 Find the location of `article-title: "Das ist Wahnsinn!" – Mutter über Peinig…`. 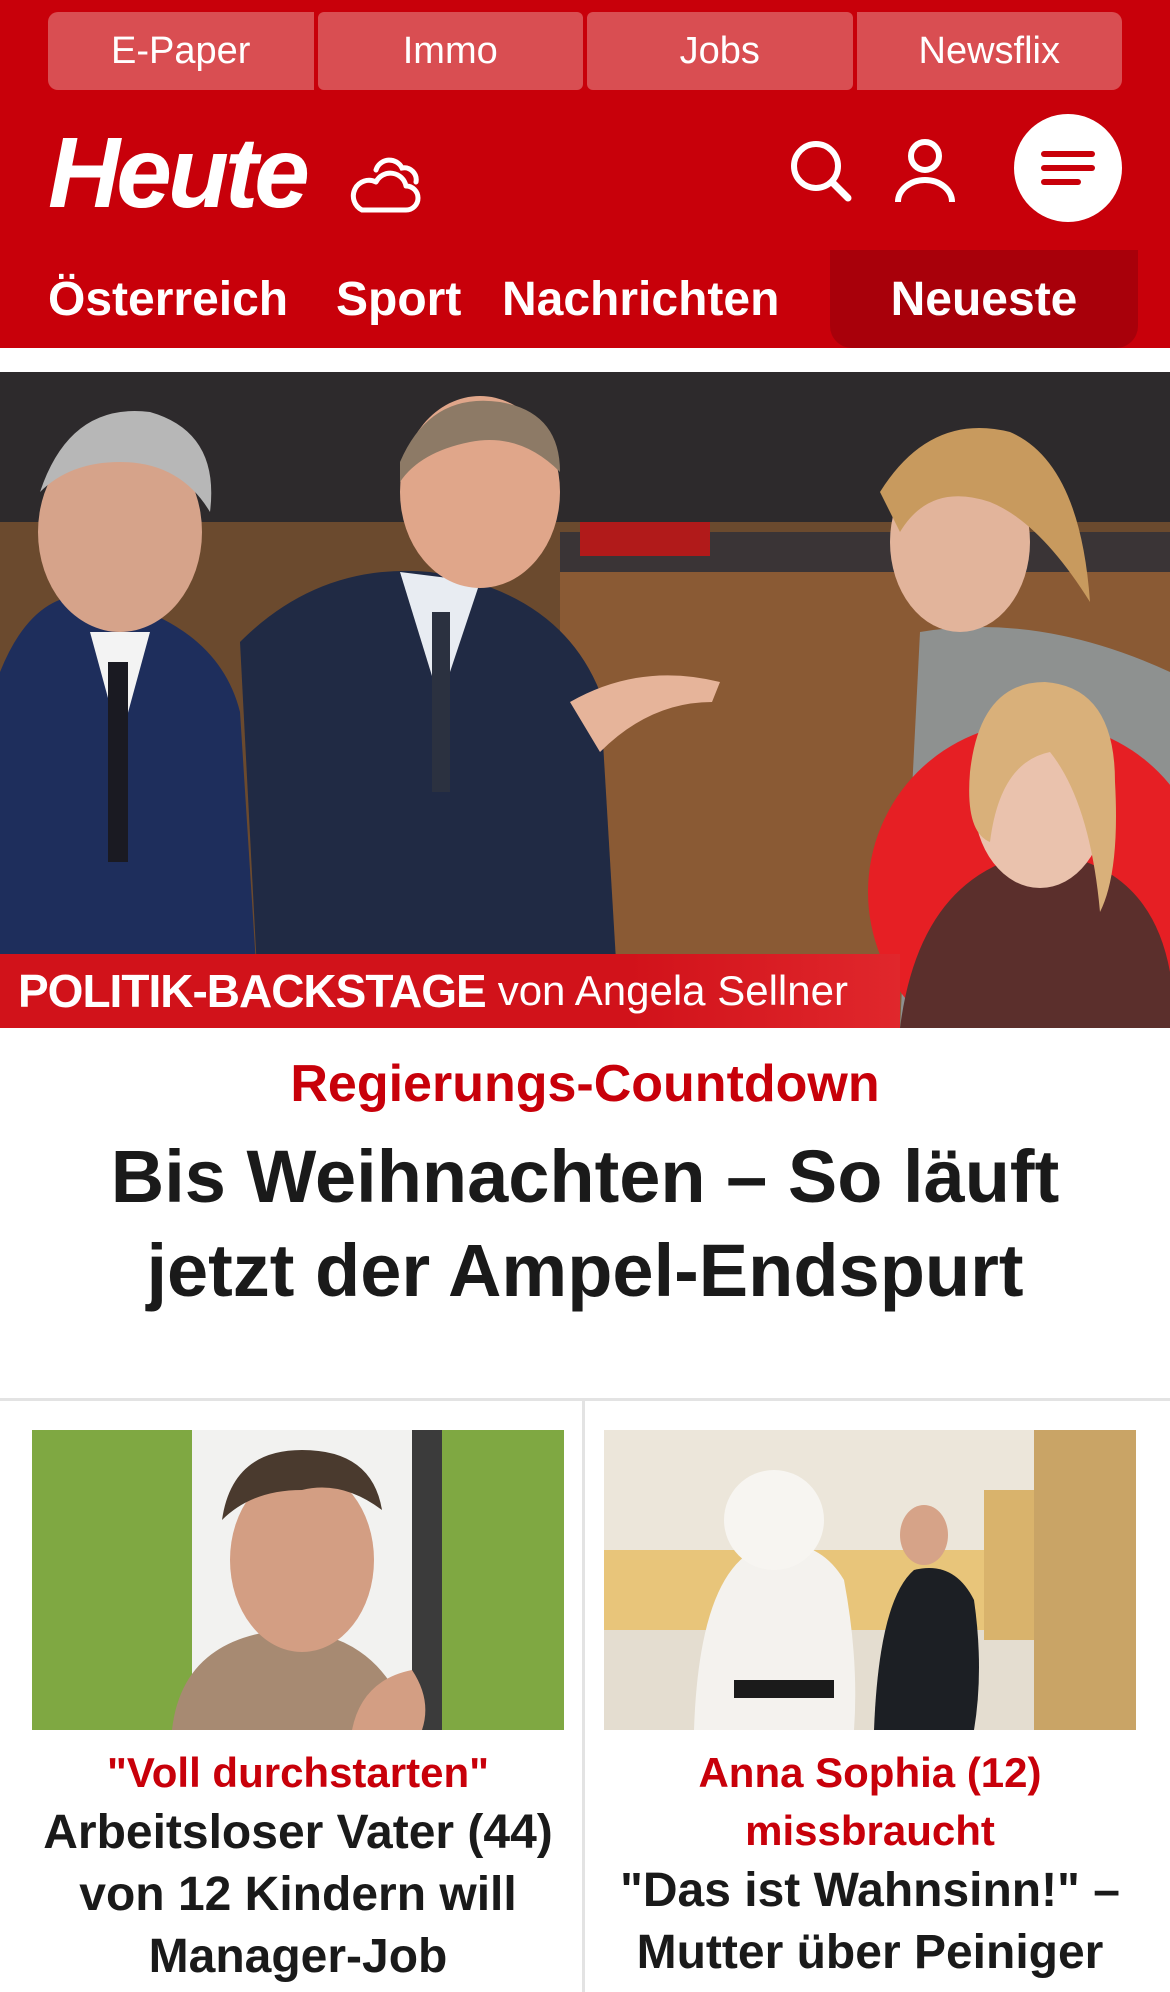

article-title: "Das ist Wahnsinn!" – Mutter über Peinig… is located at coordinates (870, 1921).